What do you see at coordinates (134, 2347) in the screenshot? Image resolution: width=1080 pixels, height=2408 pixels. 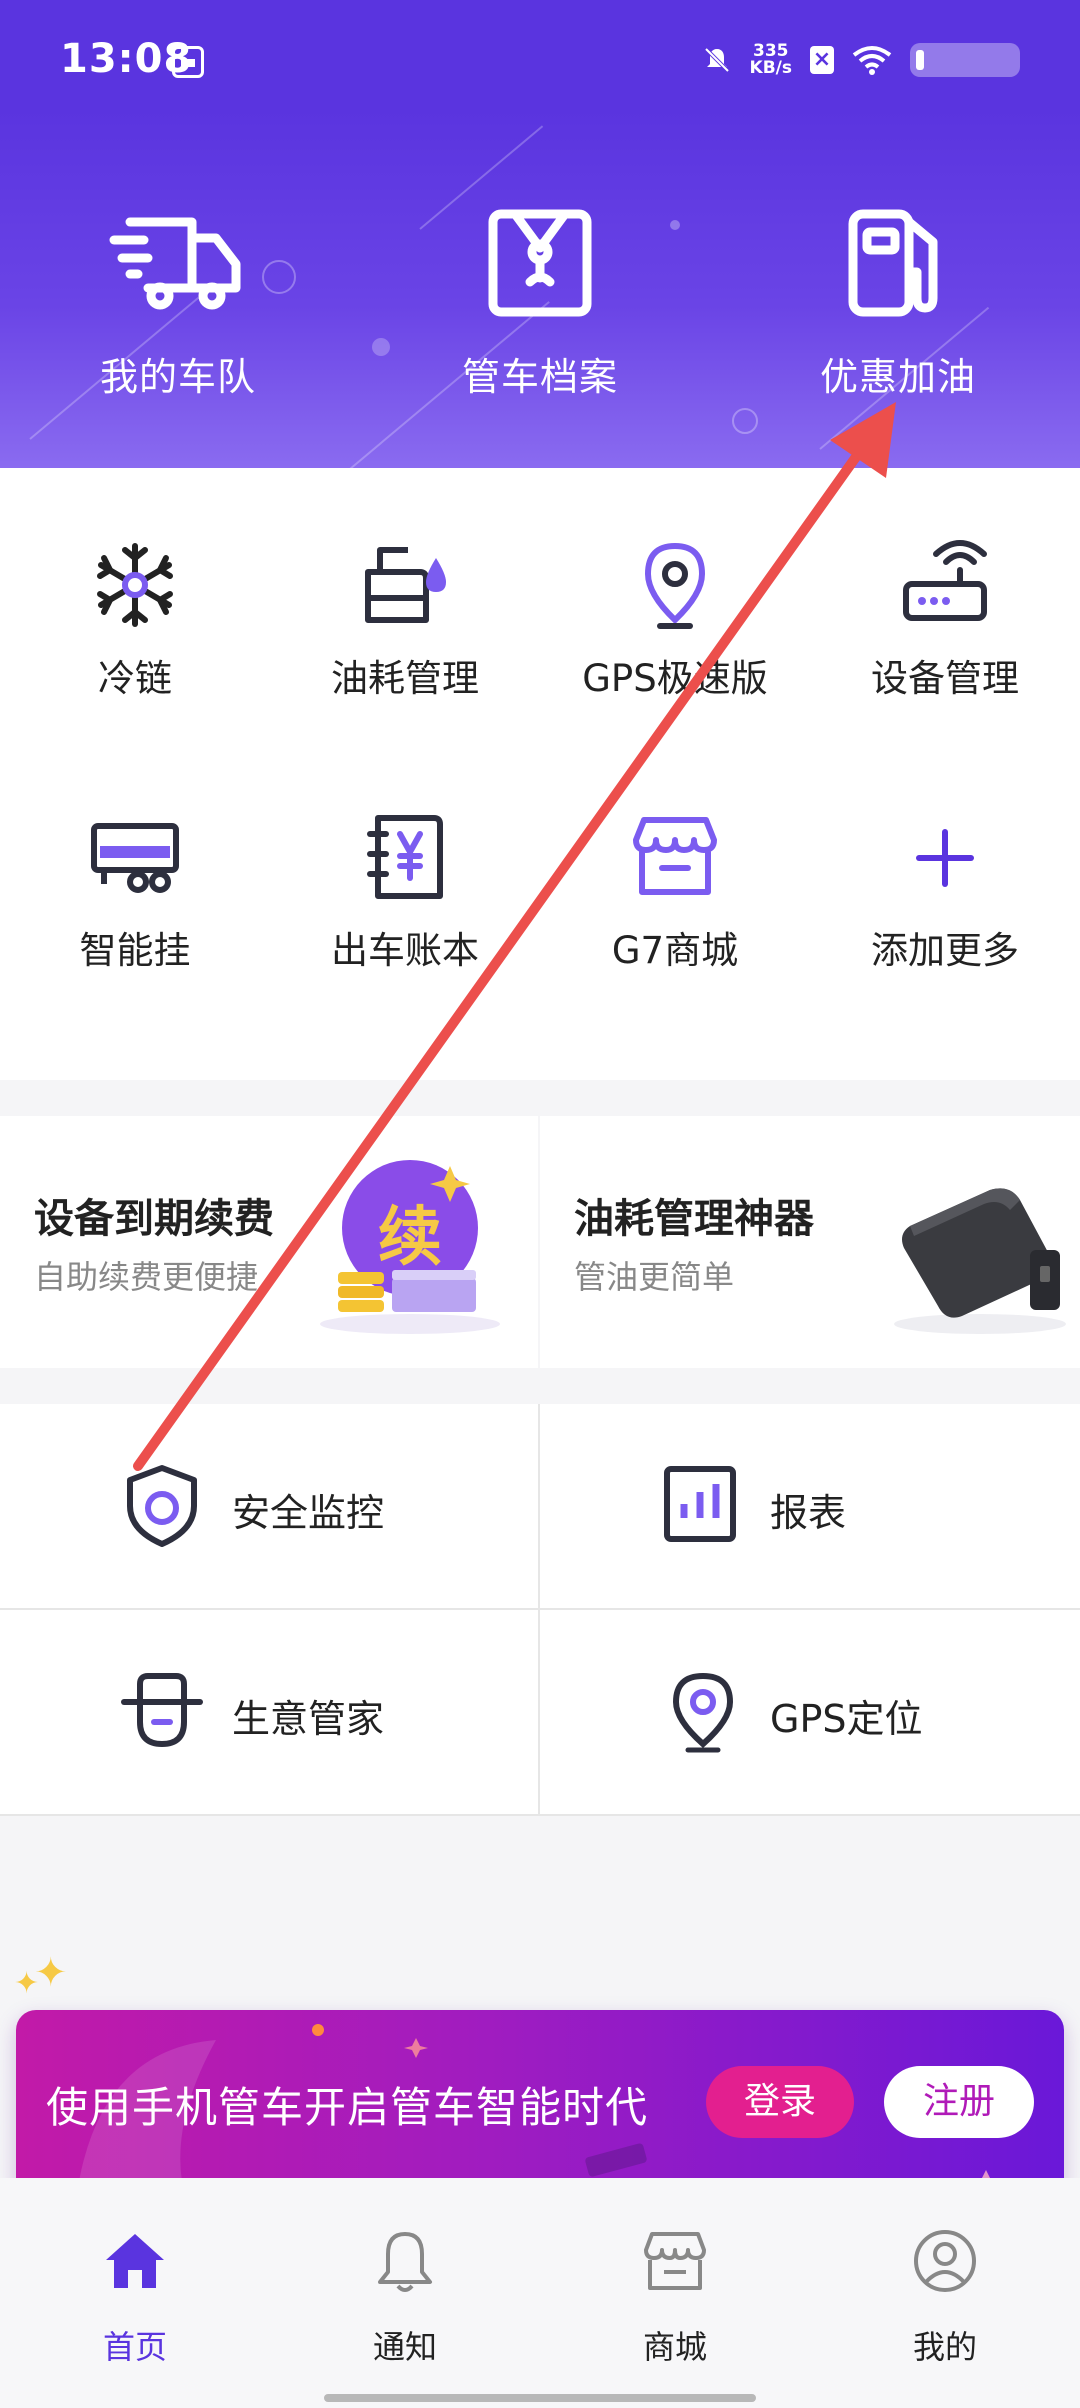 I see `nav-label: 首页` at bounding box center [134, 2347].